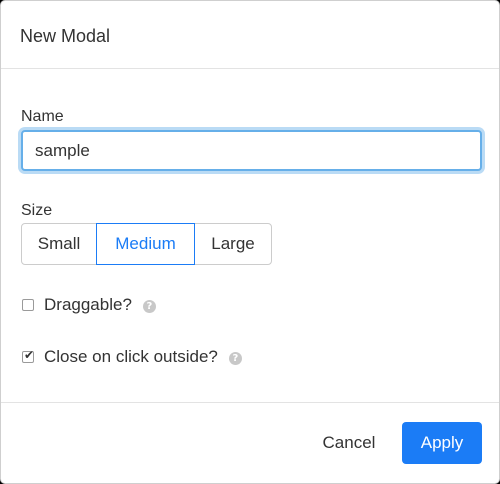  I want to click on close-outside-label: Close on click outside?, so click(131, 357).